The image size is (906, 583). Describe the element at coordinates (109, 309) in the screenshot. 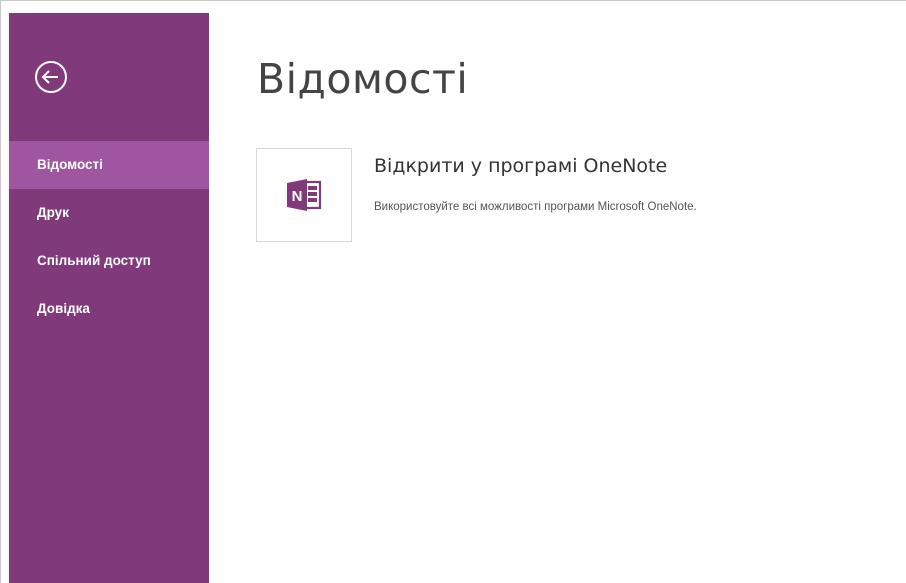

I see `nav-item-help: Довідка` at that location.